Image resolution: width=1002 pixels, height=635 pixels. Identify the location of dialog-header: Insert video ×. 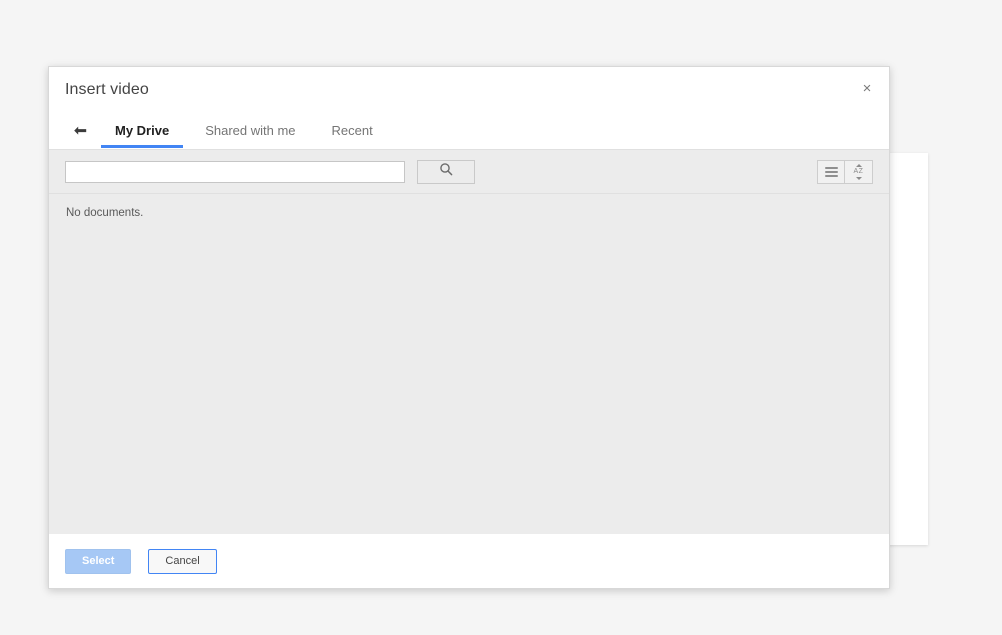
(469, 91).